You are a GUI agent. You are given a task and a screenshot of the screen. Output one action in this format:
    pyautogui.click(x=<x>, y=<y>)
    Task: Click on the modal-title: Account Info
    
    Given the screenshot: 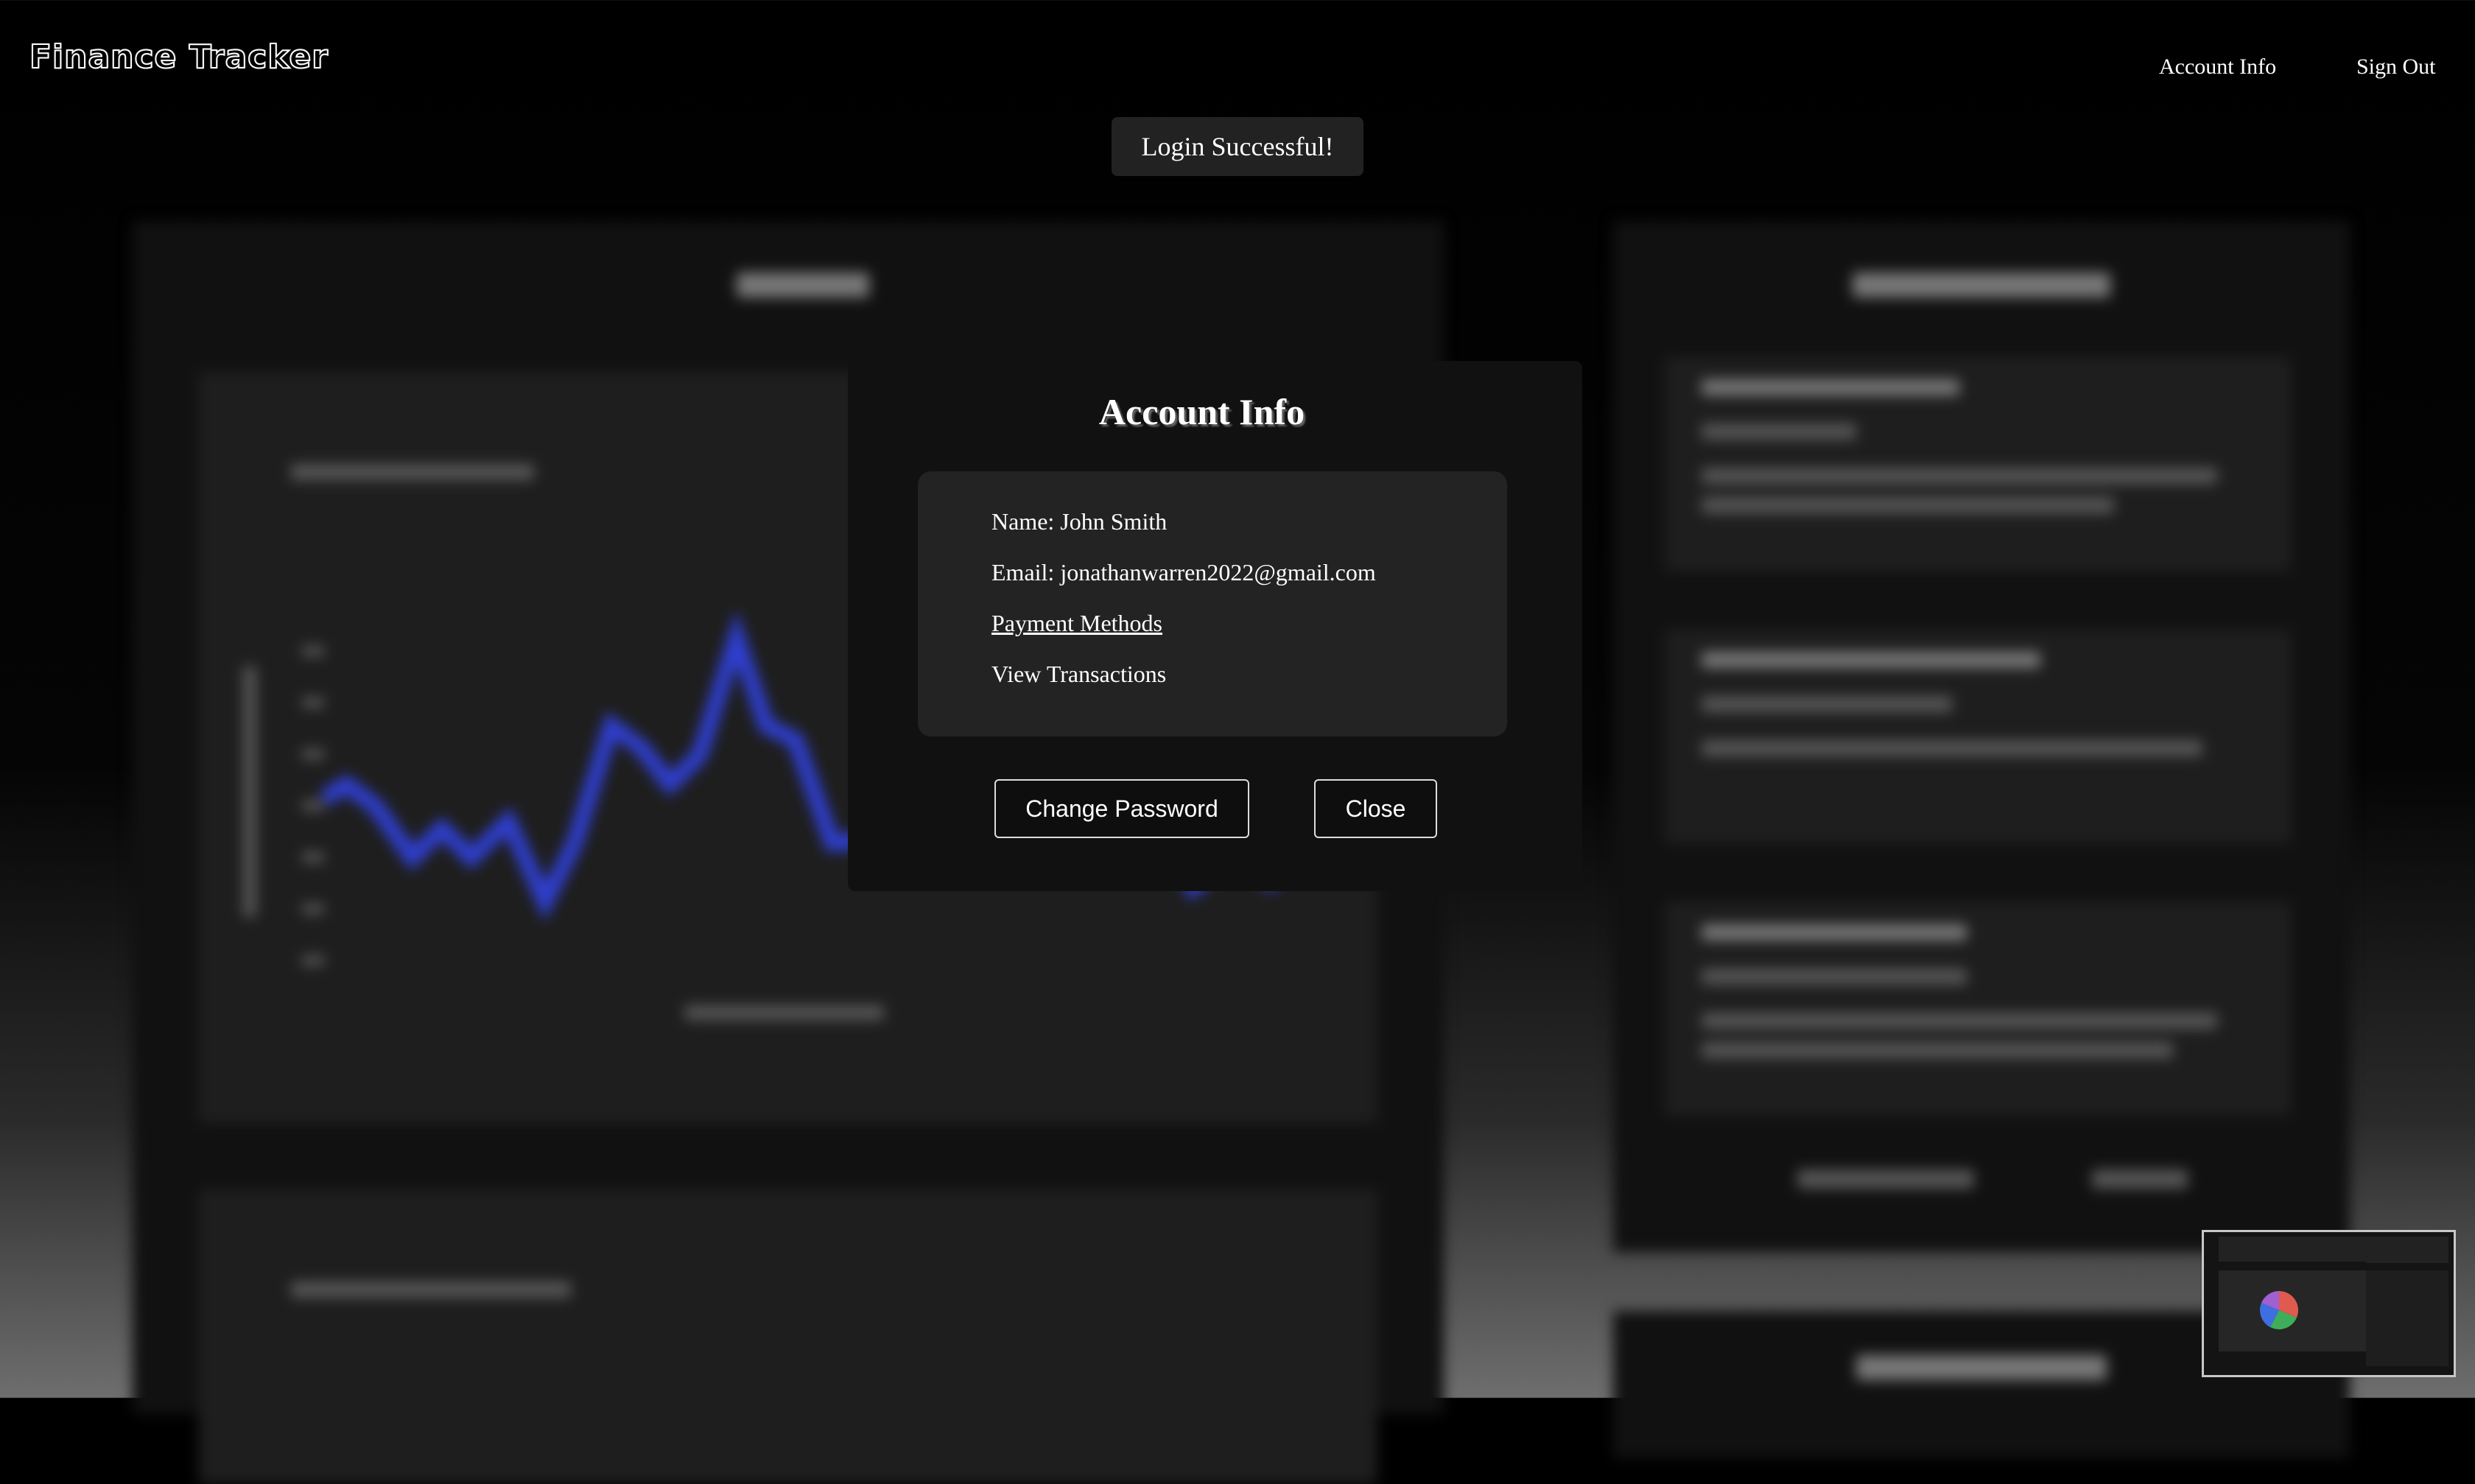 What is the action you would take?
    pyautogui.click(x=1202, y=412)
    